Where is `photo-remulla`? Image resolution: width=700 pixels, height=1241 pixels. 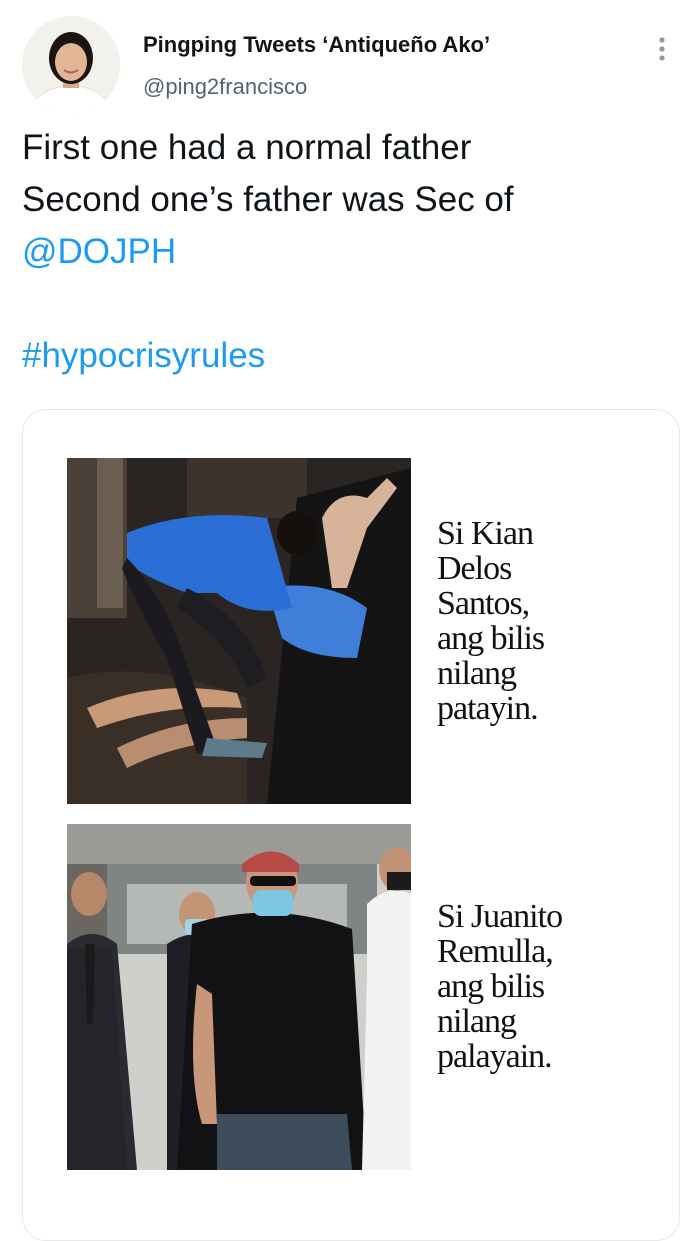
photo-remulla is located at coordinates (239, 997).